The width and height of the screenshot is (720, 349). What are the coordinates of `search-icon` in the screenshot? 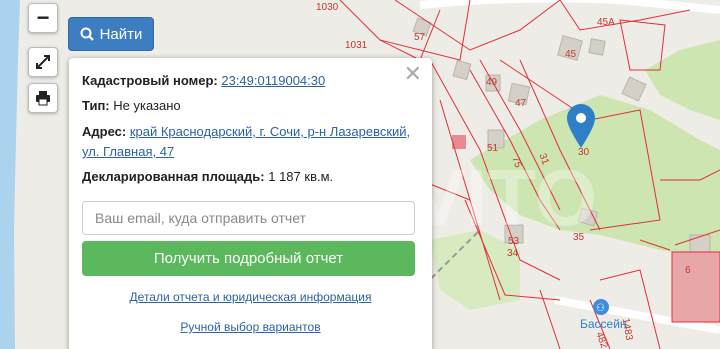 It's located at (87, 34).